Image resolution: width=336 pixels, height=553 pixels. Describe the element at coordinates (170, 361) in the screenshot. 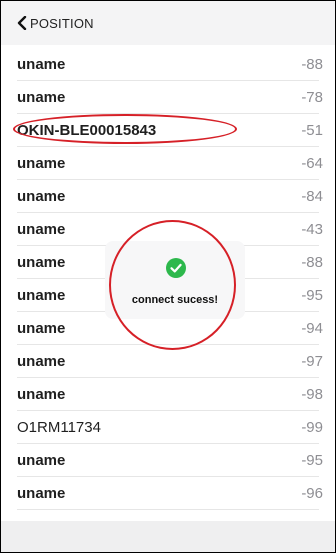

I see `list-item: uname -97` at that location.